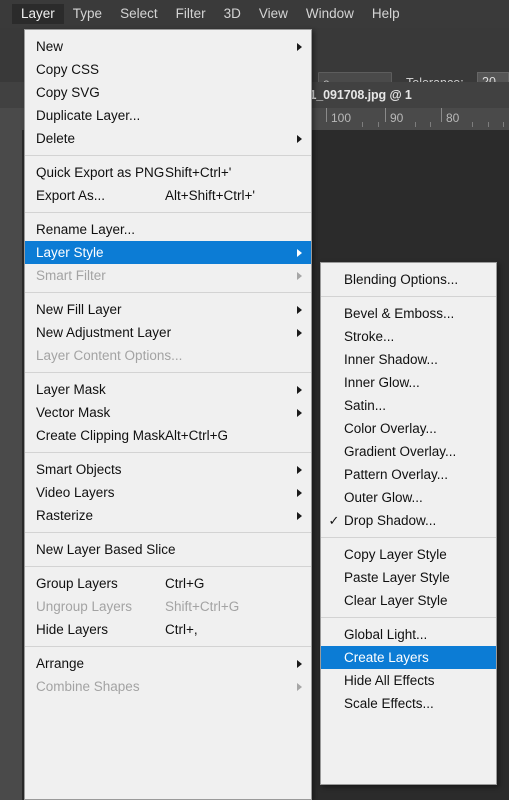  I want to click on menubar-item-select: Select, so click(139, 14).